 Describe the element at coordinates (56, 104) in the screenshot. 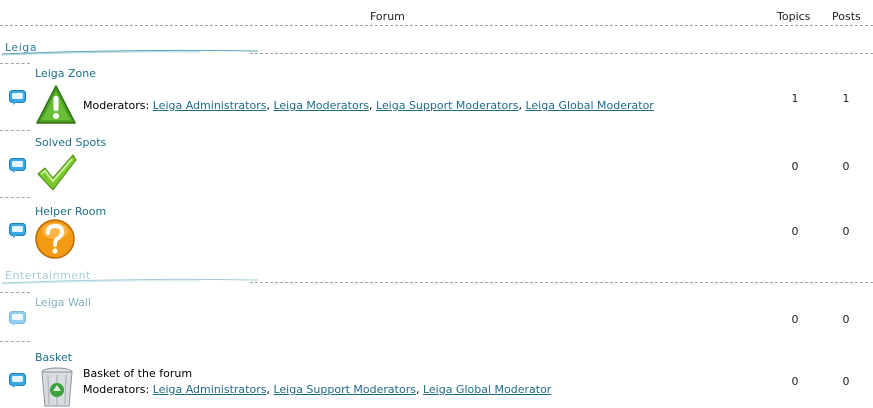

I see `warning-exclamation-icon` at that location.